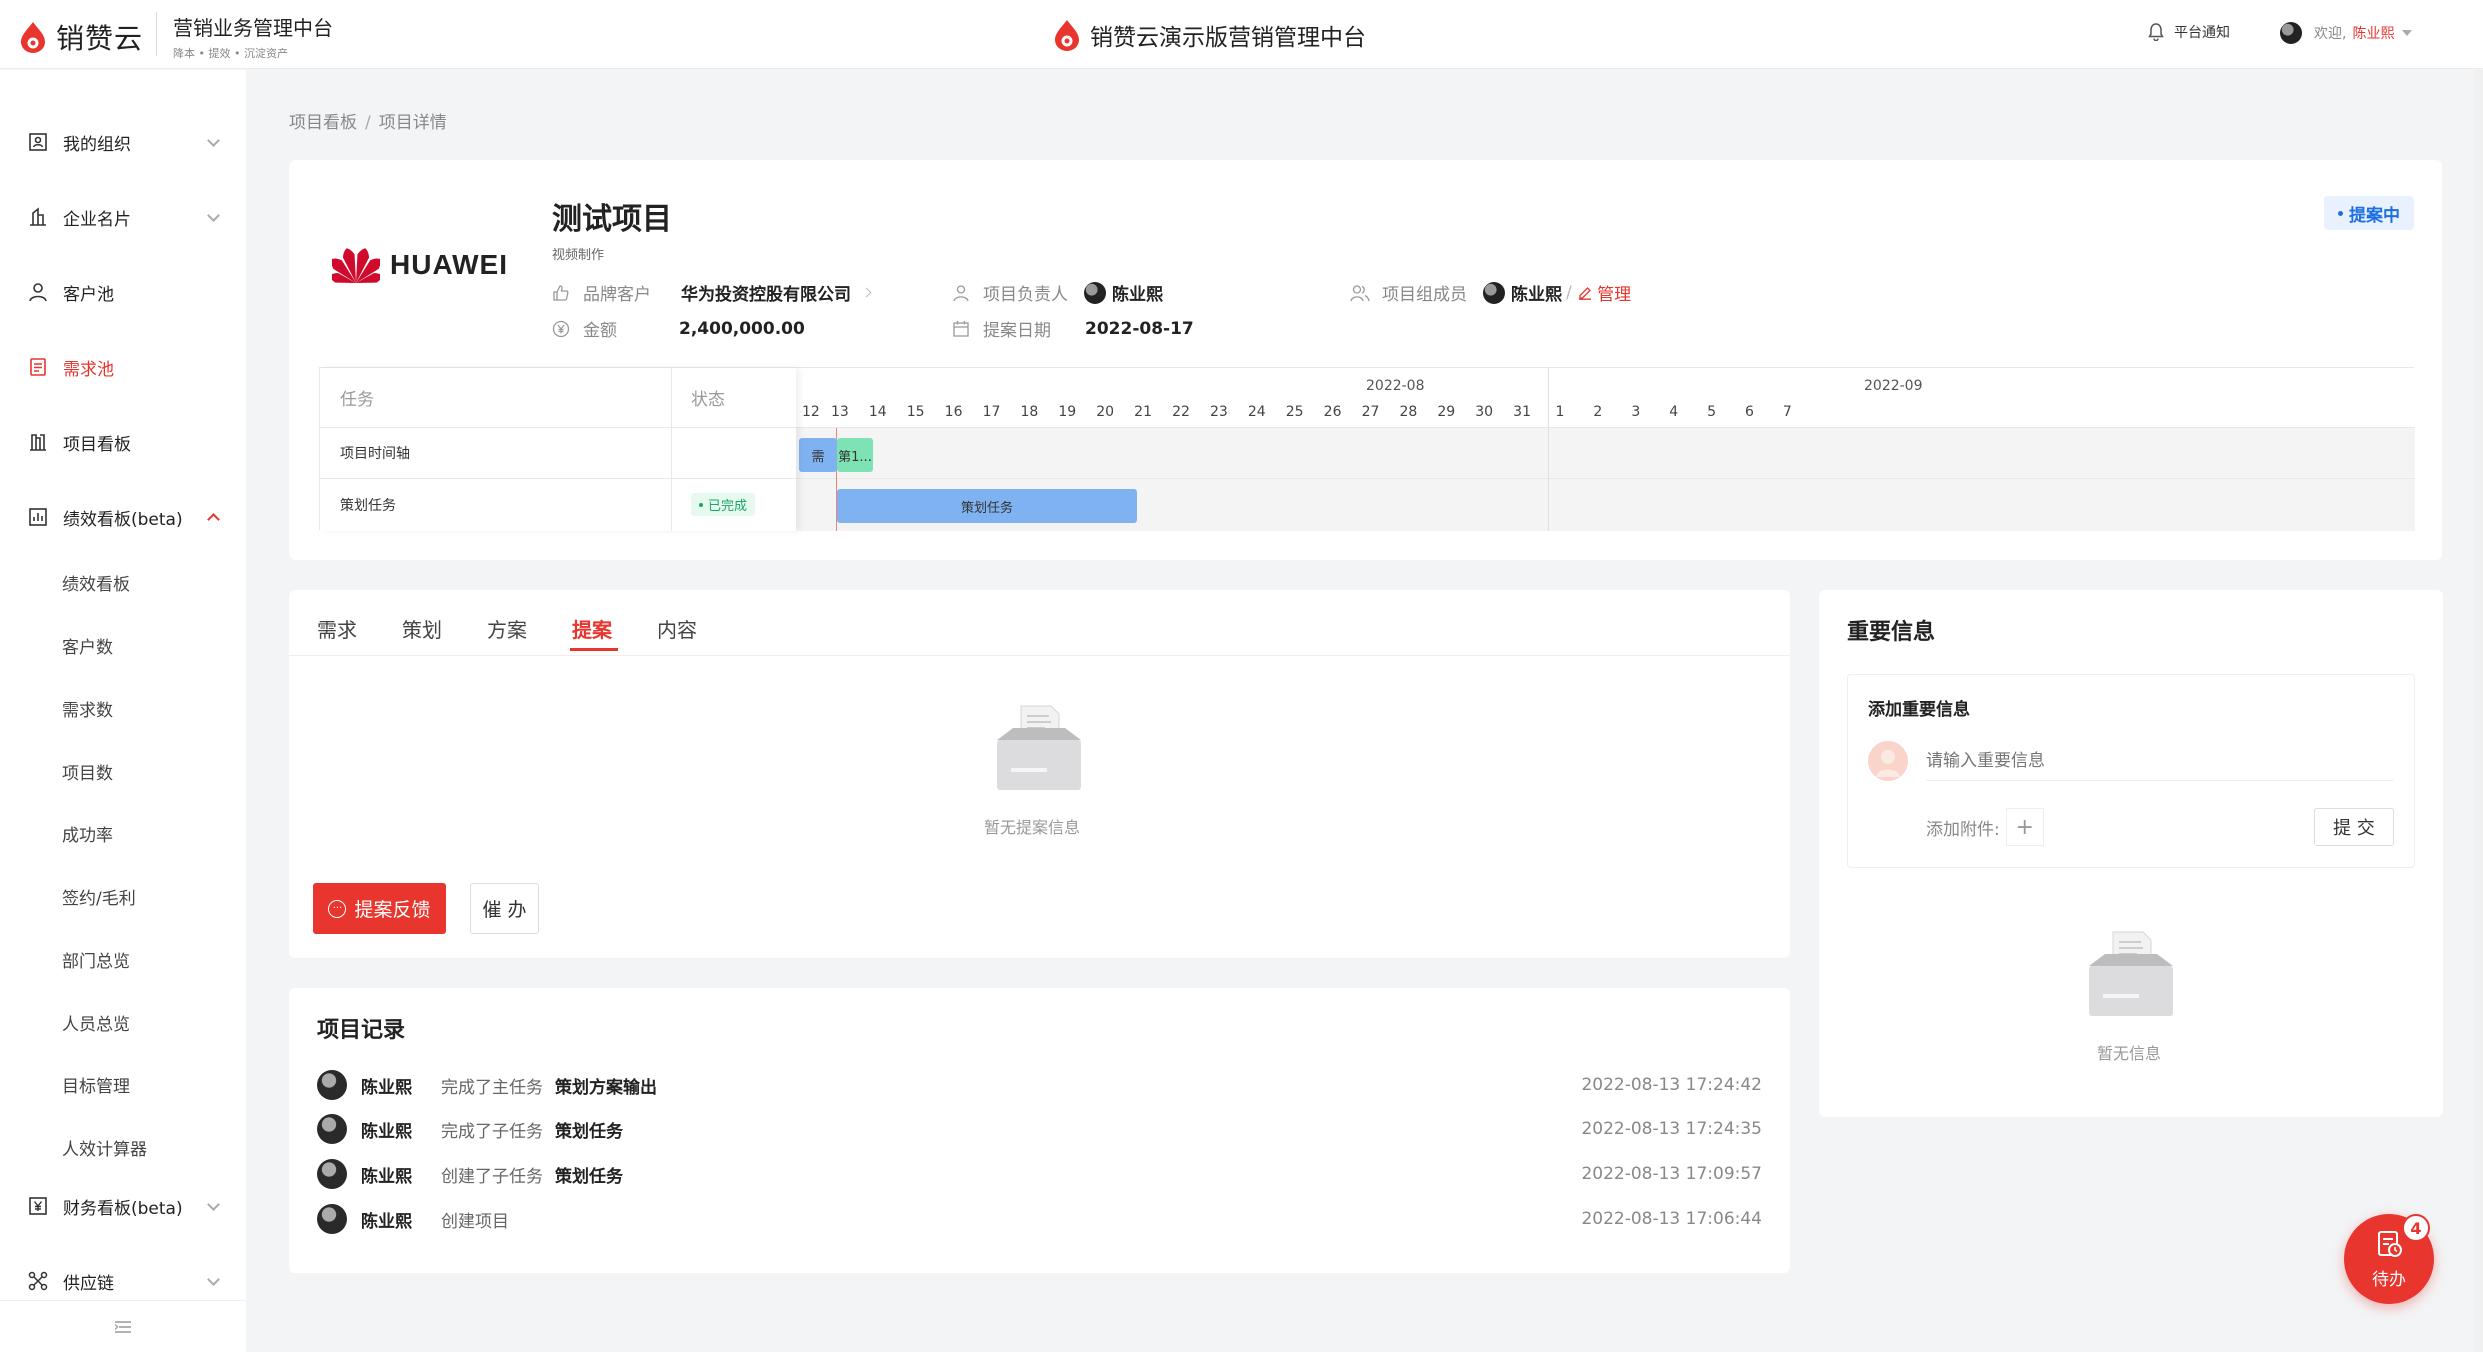  What do you see at coordinates (123, 292) in the screenshot?
I see `sidebar-item-customer-pool: 客户池` at bounding box center [123, 292].